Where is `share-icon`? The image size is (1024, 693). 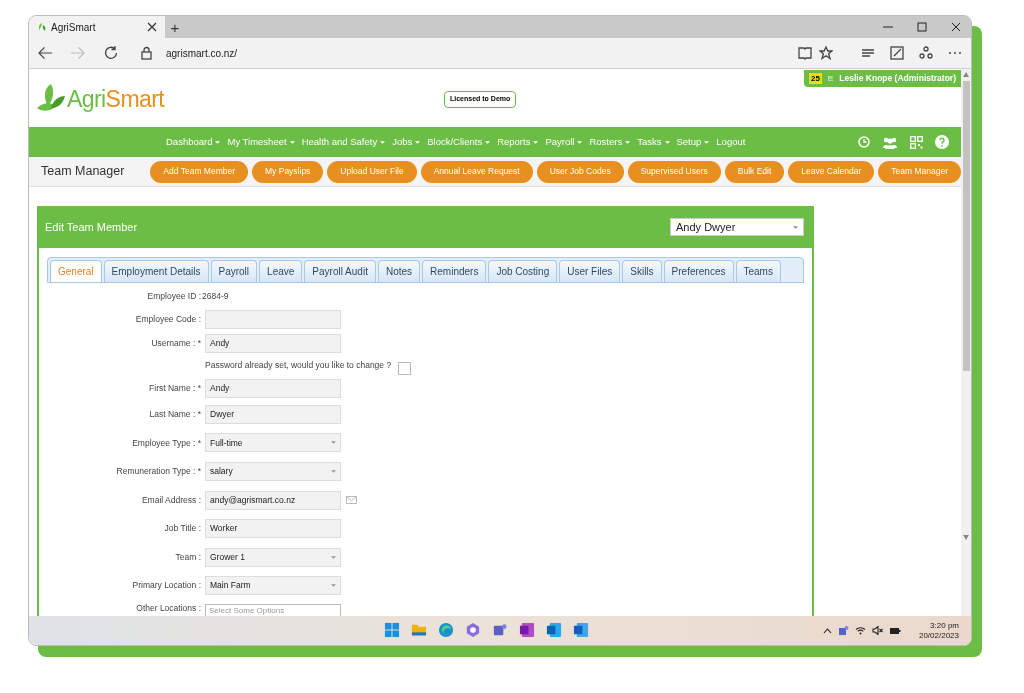
share-icon is located at coordinates (926, 53).